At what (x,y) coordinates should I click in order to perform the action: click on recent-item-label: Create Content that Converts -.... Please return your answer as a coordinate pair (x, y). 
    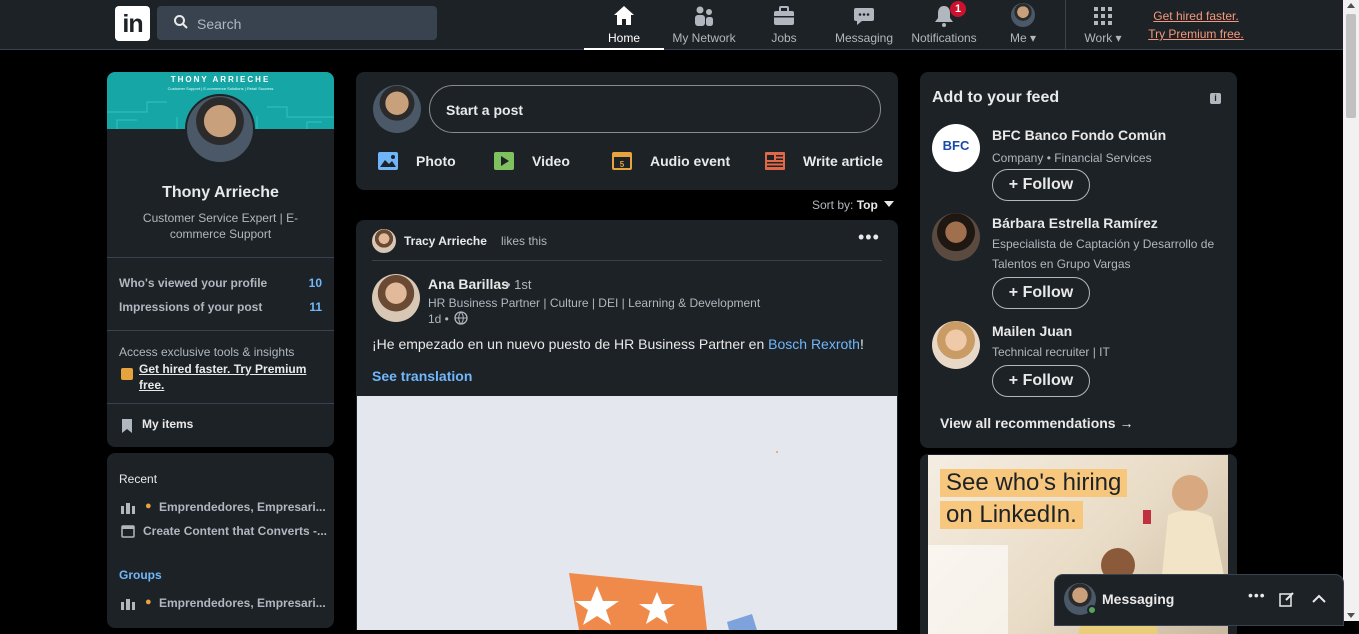
    Looking at the image, I should click on (235, 531).